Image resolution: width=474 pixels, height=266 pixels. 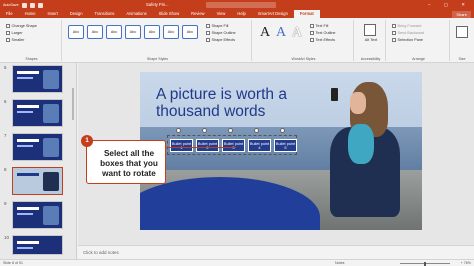 I want to click on thumbnail-row: 6, so click(x=38, y=114).